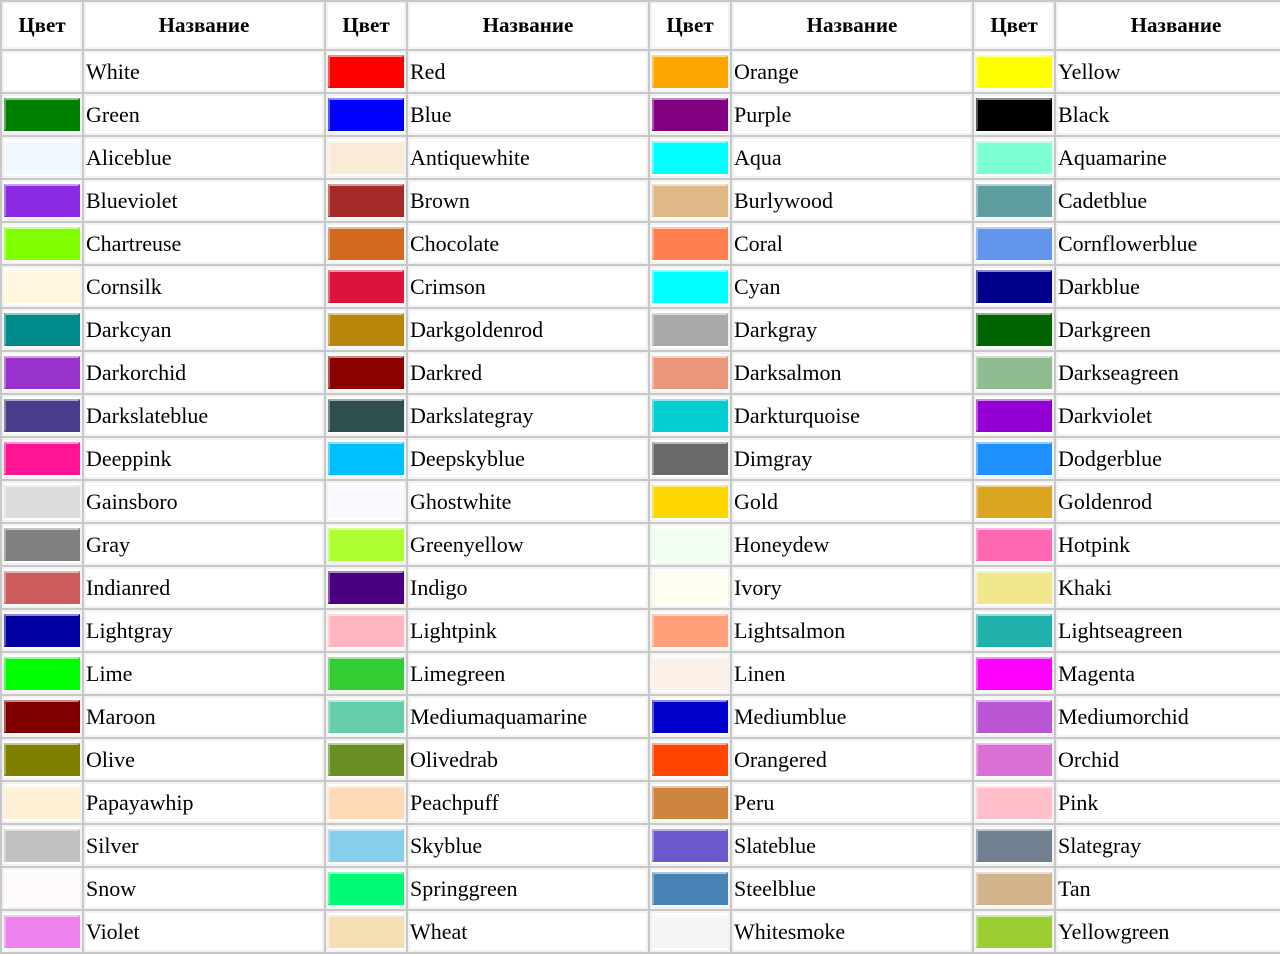 The width and height of the screenshot is (1280, 954). Describe the element at coordinates (204, 458) in the screenshot. I see `color-name-cell: Deeppink` at that location.